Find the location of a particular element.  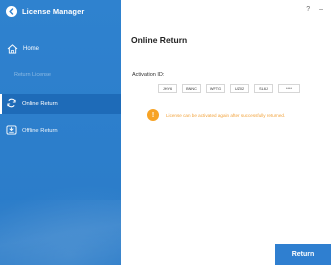

activation-key-field-6: **** is located at coordinates (289, 88).